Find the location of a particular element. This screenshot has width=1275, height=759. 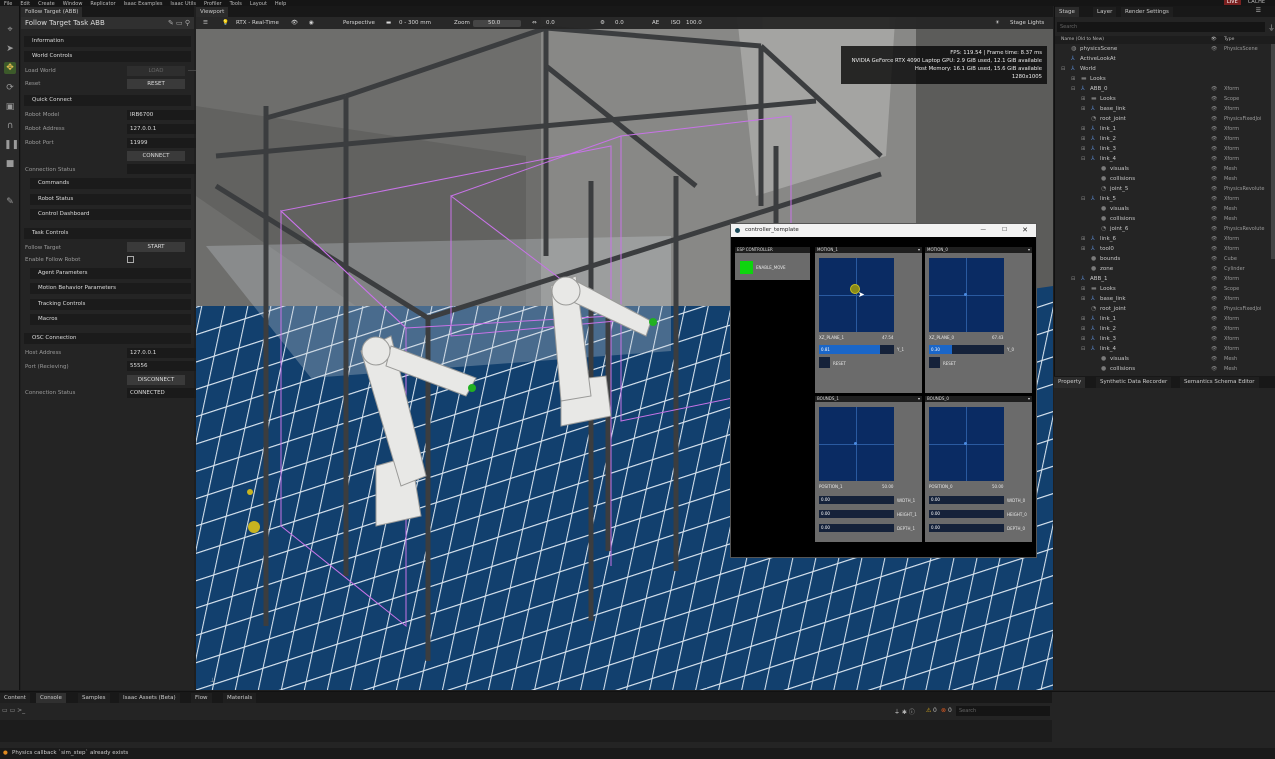

camera-dropdown: Perspective is located at coordinates (359, 23).